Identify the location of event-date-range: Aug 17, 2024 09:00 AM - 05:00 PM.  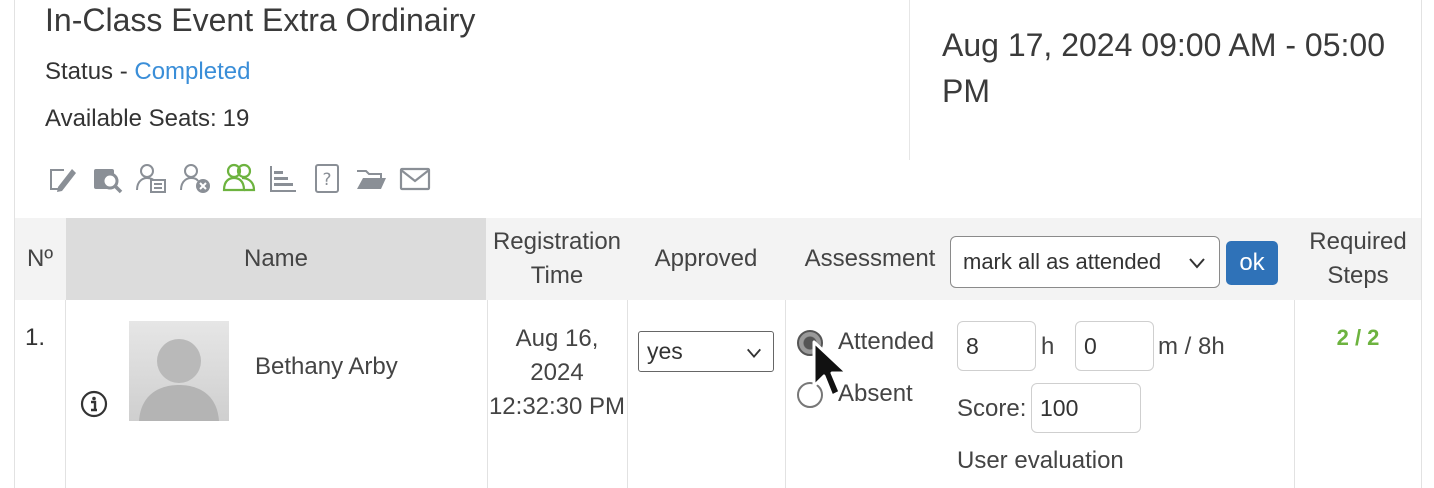
(1163, 68).